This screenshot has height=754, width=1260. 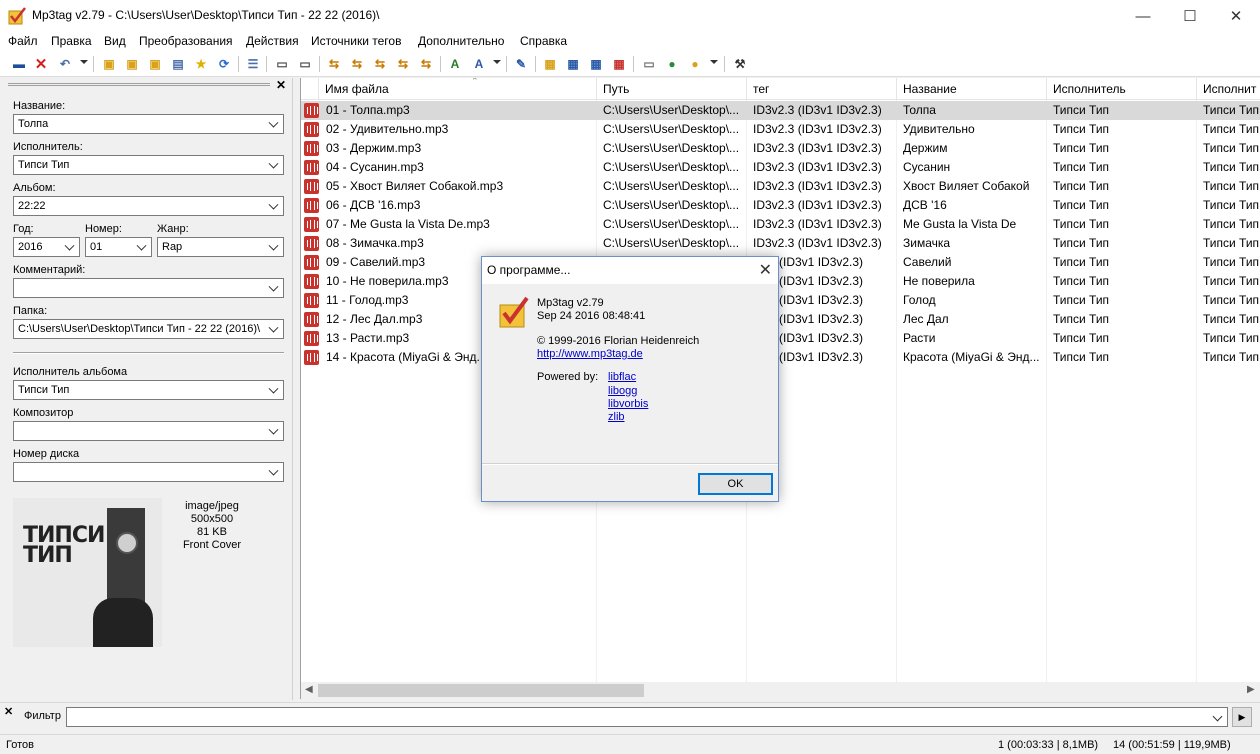 I want to click on scroll-right-icon: ▶, so click(x=1251, y=689).